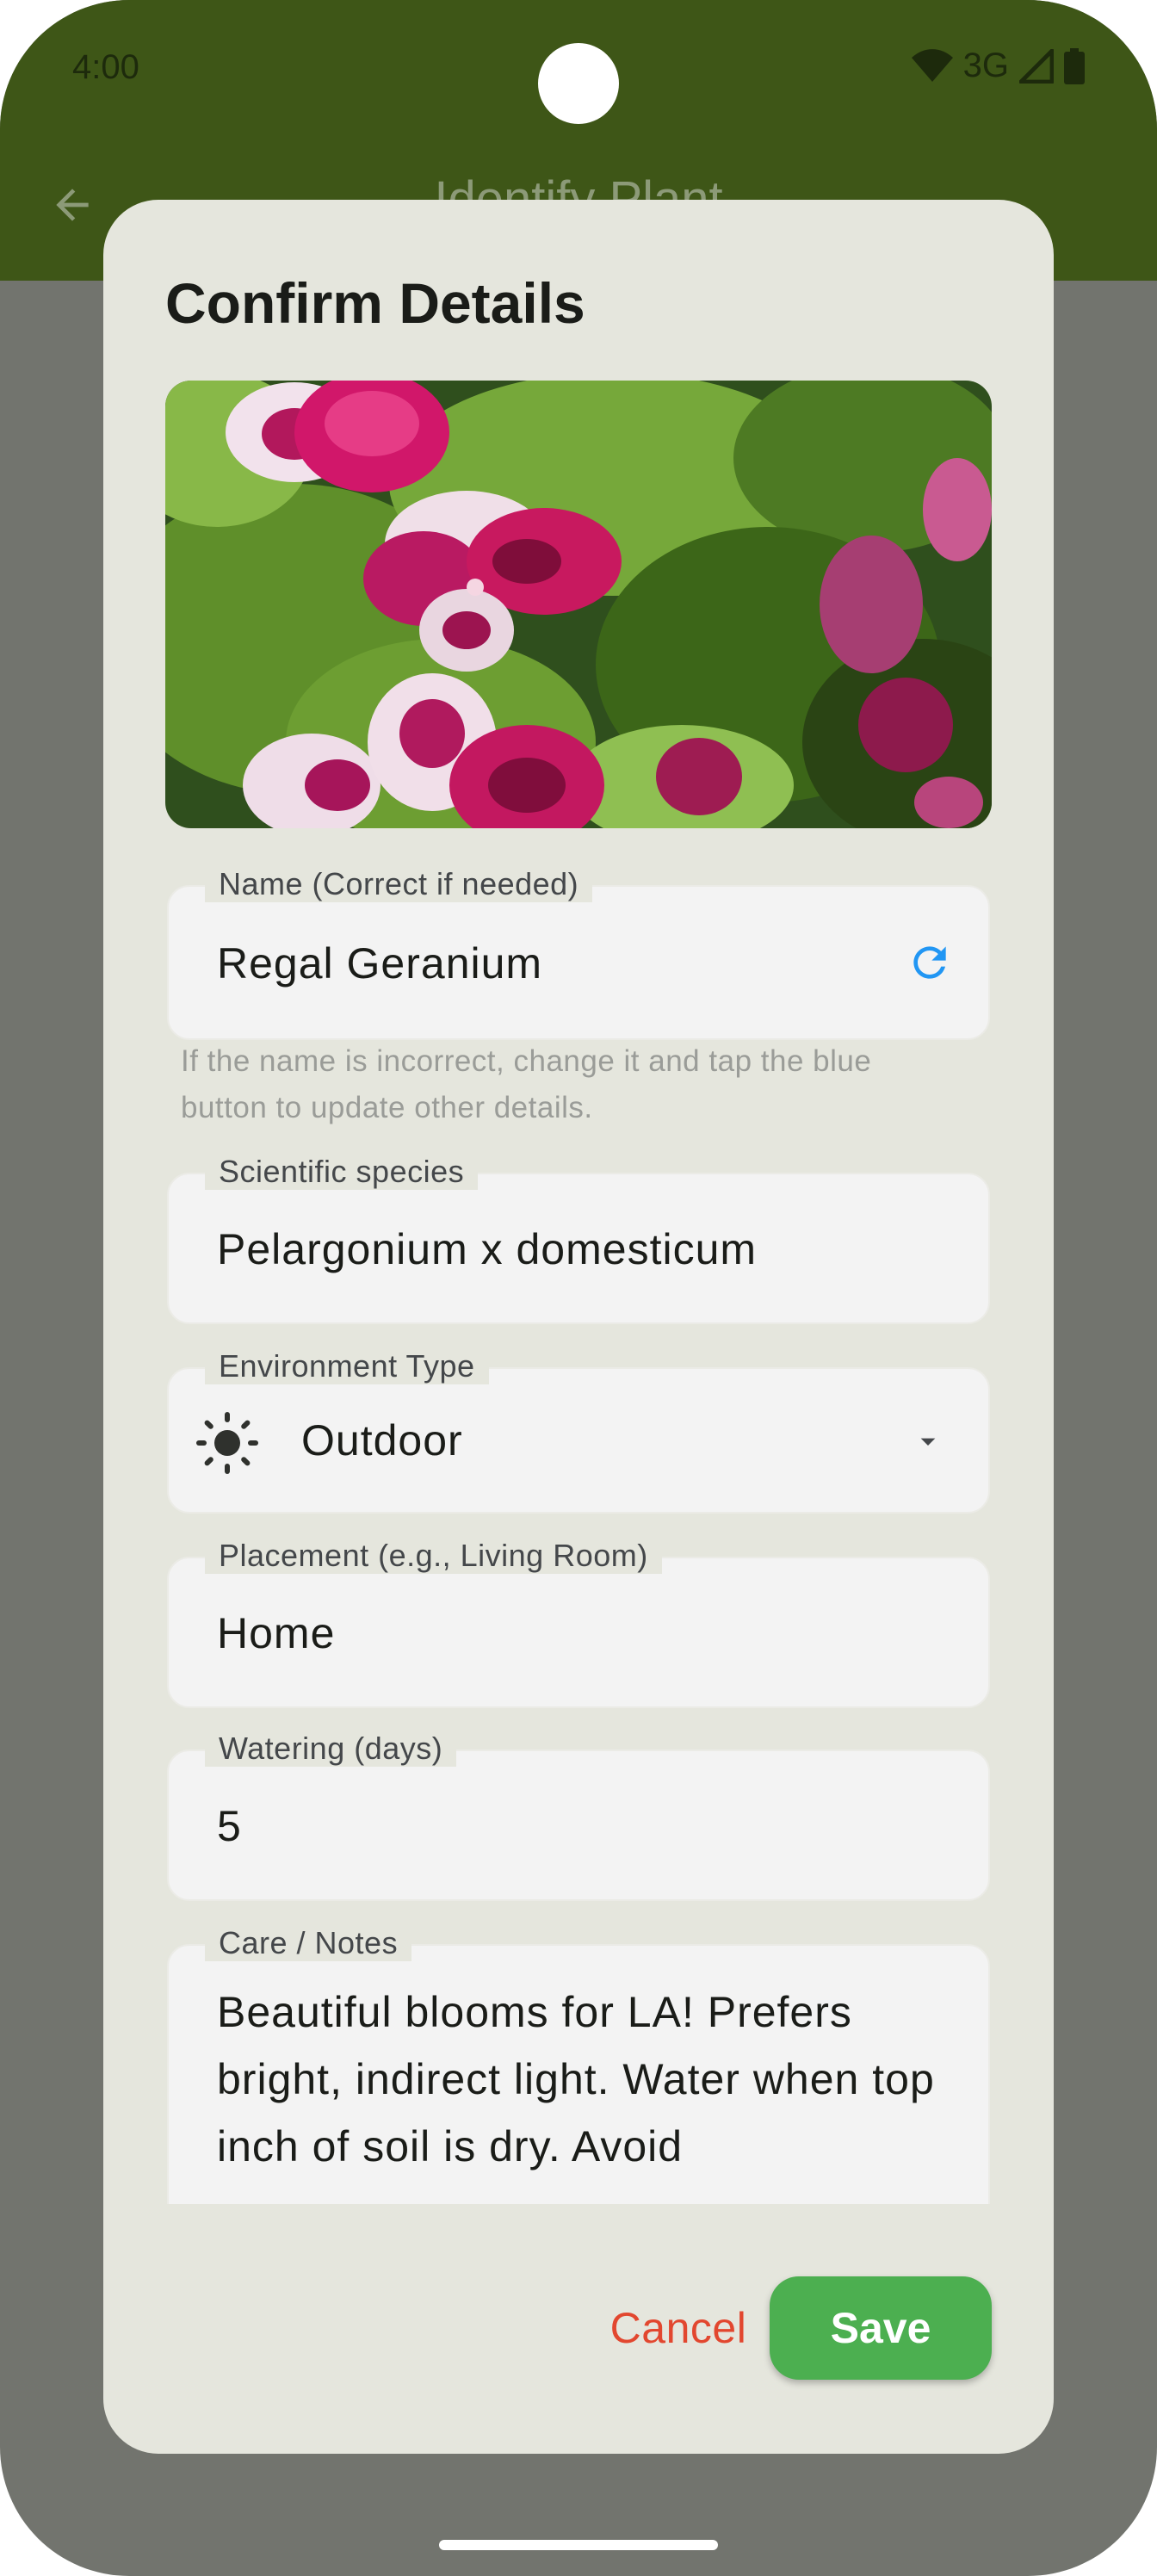 This screenshot has height=2576, width=1157. I want to click on home-indicator, so click(579, 2545).